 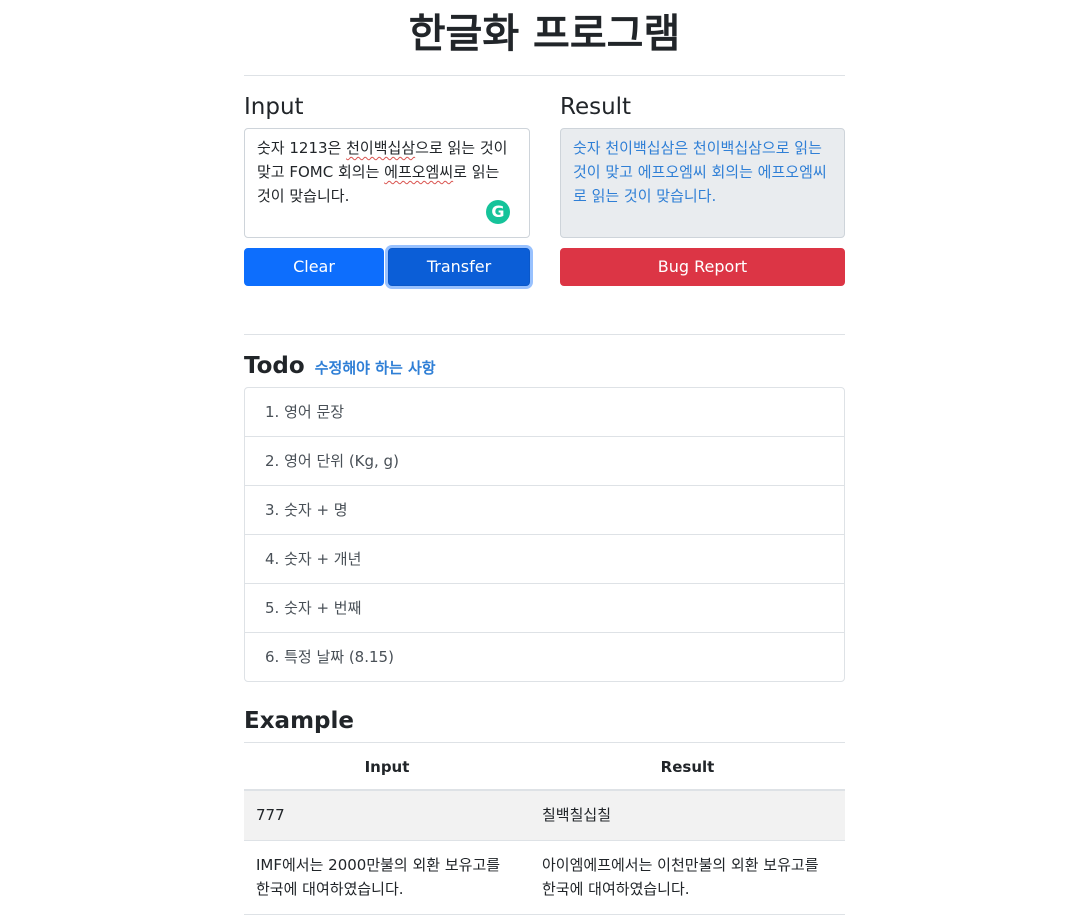 What do you see at coordinates (544, 412) in the screenshot?
I see `list-item: 1. 영어 문장` at bounding box center [544, 412].